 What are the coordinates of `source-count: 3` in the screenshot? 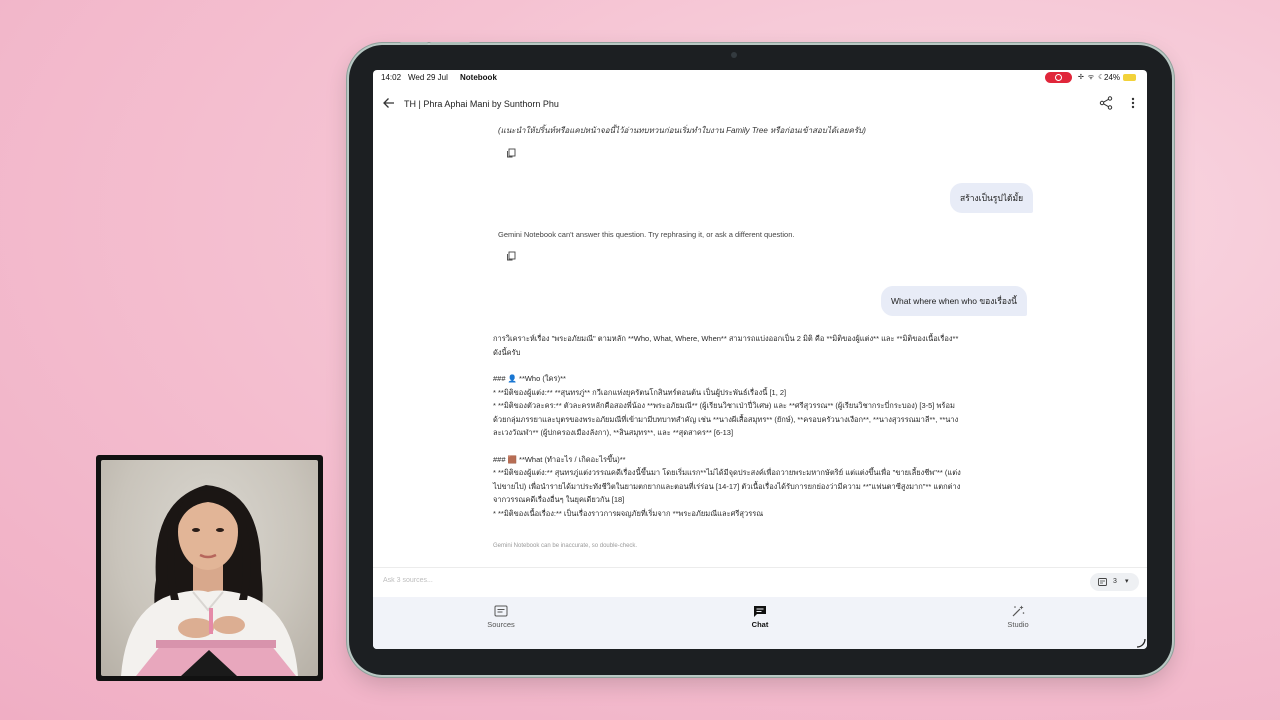 It's located at (1115, 581).